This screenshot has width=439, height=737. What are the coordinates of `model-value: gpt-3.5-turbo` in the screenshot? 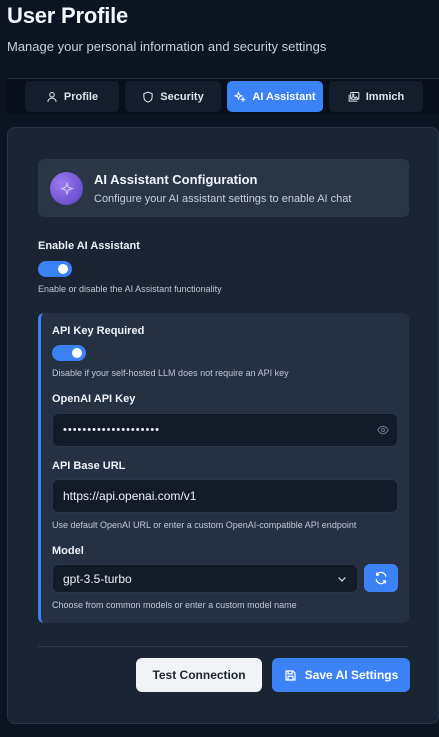 It's located at (97, 578).